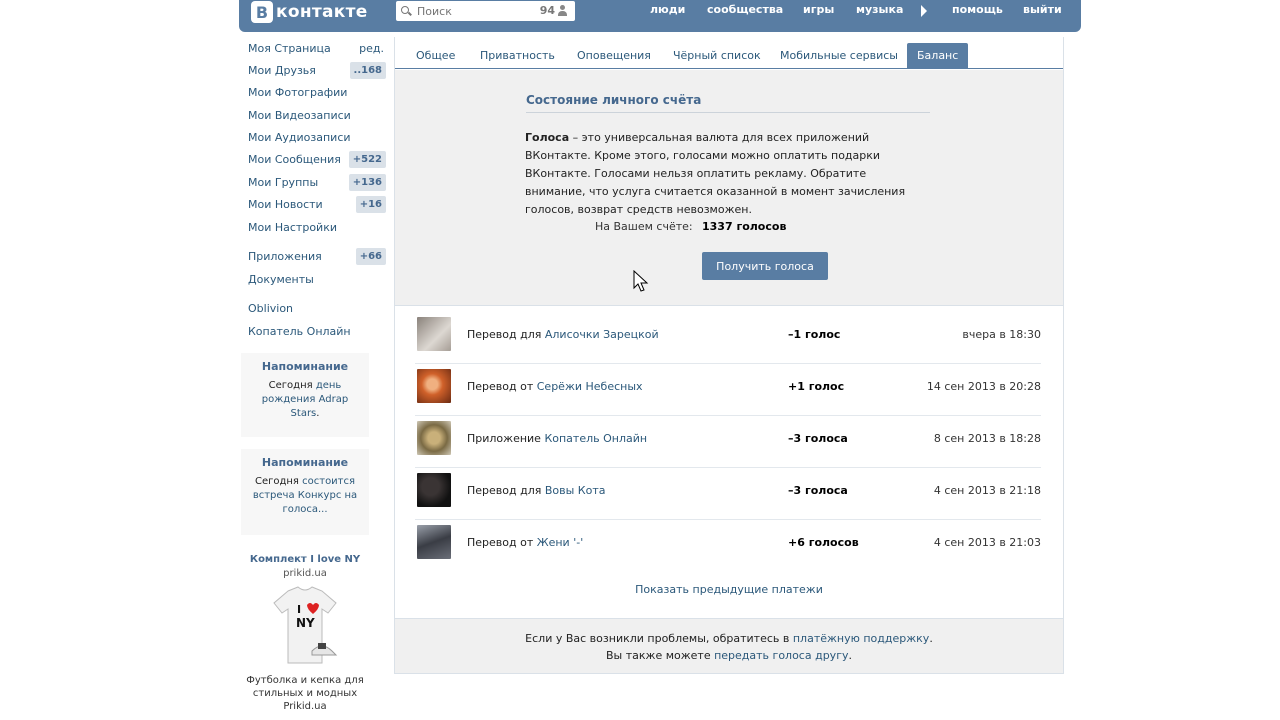  What do you see at coordinates (987, 490) in the screenshot?
I see `transaction-date: 4 сен 2013 в 21:18` at bounding box center [987, 490].